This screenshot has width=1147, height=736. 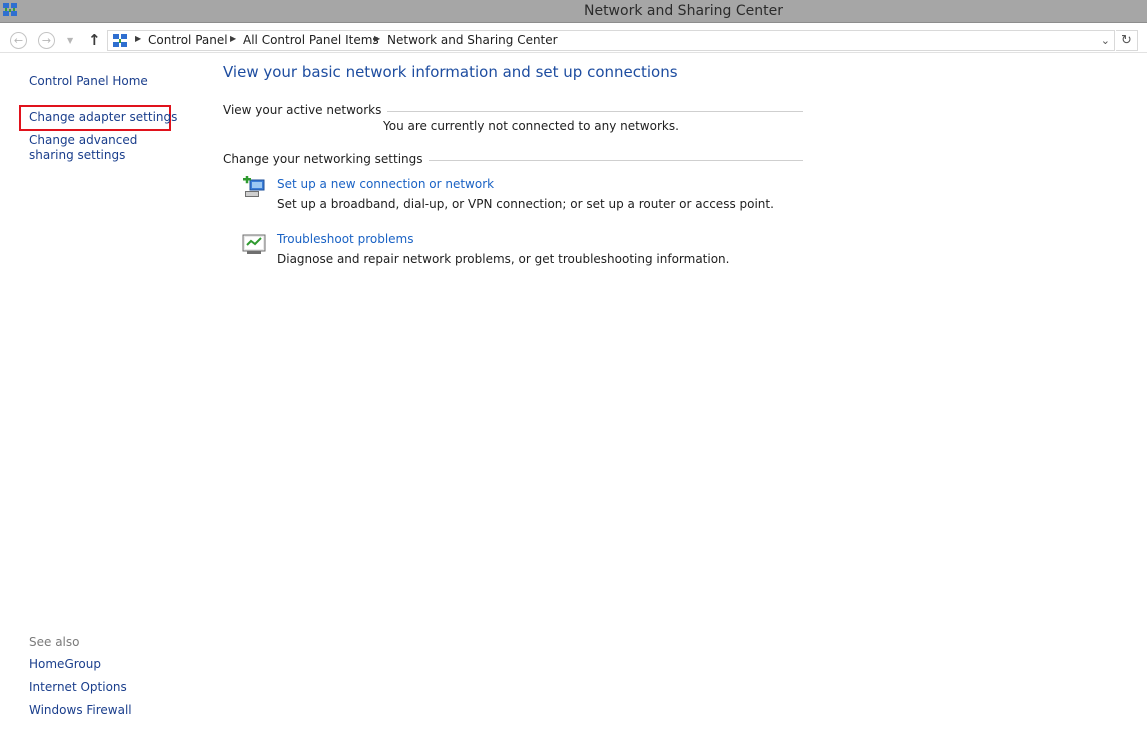 I want to click on breadcrumb-network-center: Network and Sharing Center, so click(x=472, y=40).